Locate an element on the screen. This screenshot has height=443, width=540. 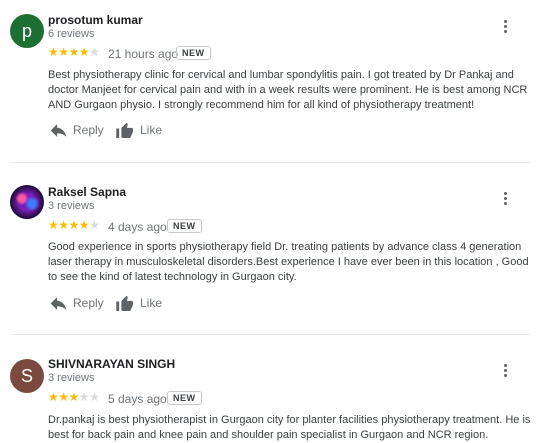
reviewer-name: prosotum kumar is located at coordinates (95, 20).